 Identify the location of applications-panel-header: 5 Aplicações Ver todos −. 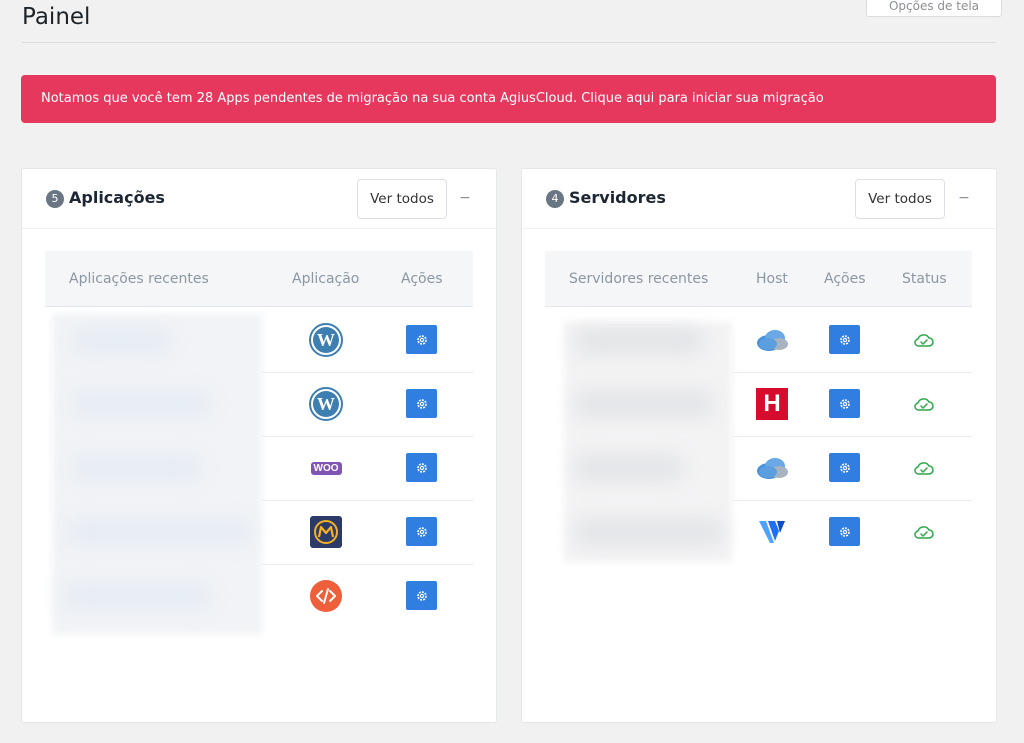
(259, 199).